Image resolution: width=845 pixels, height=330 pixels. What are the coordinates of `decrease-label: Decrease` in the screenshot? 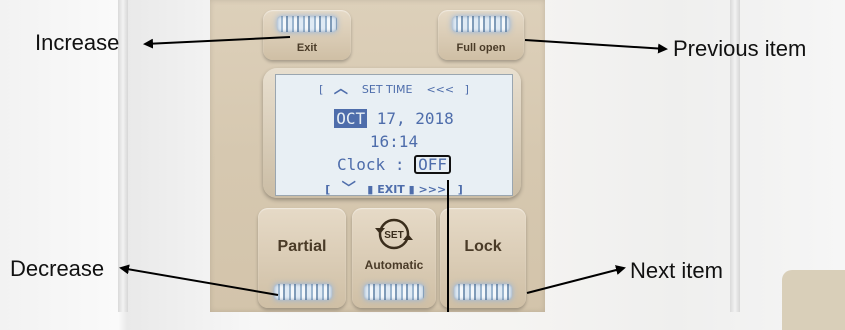 It's located at (57, 268).